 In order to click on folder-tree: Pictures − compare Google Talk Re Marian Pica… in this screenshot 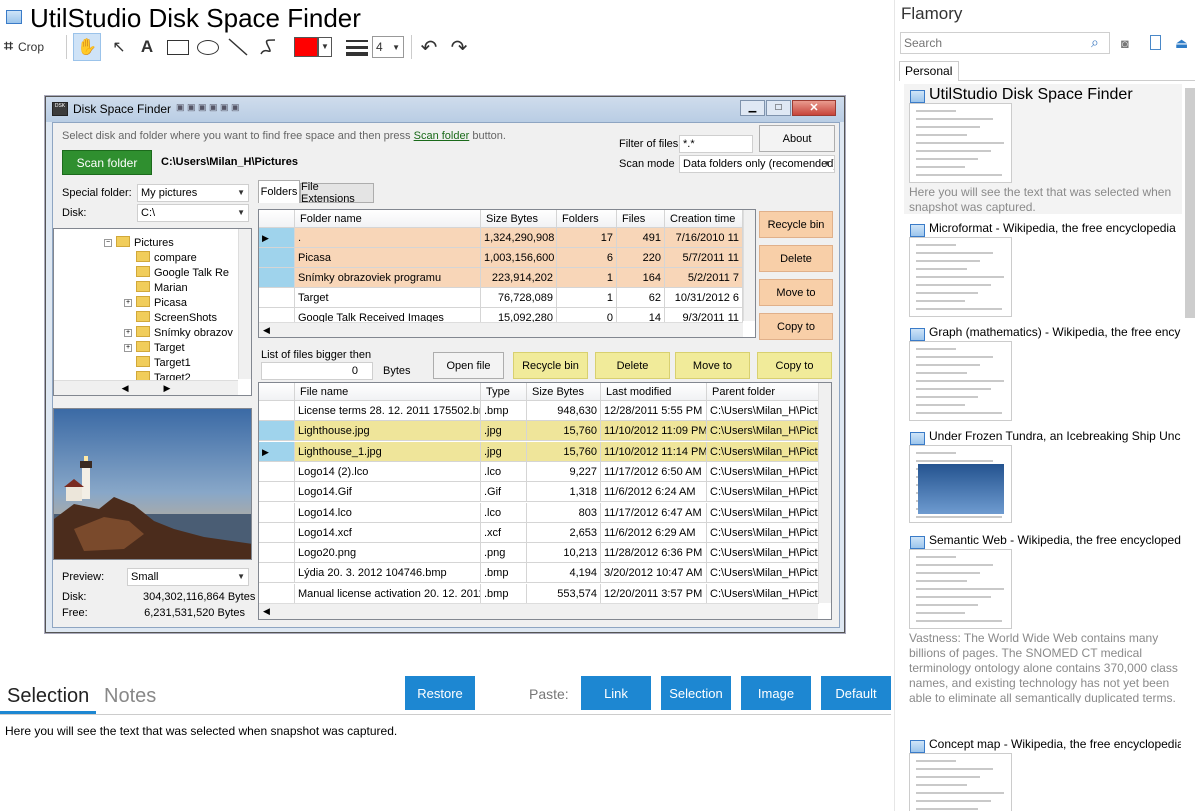, I will do `click(152, 312)`.